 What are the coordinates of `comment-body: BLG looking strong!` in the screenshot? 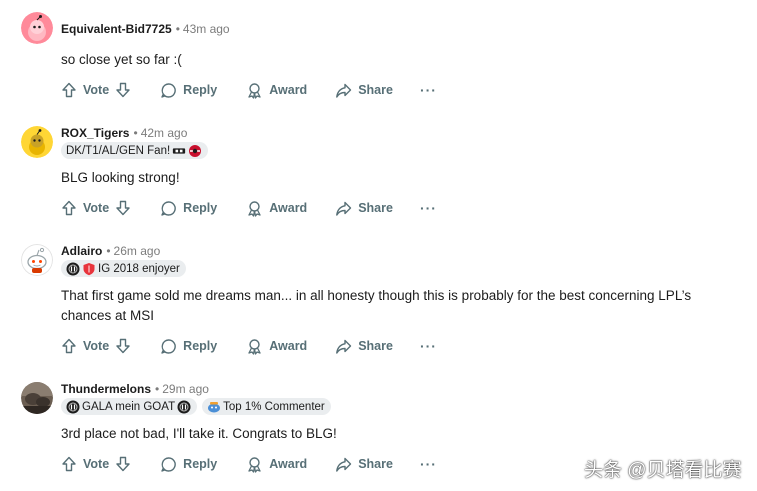 It's located at (120, 177).